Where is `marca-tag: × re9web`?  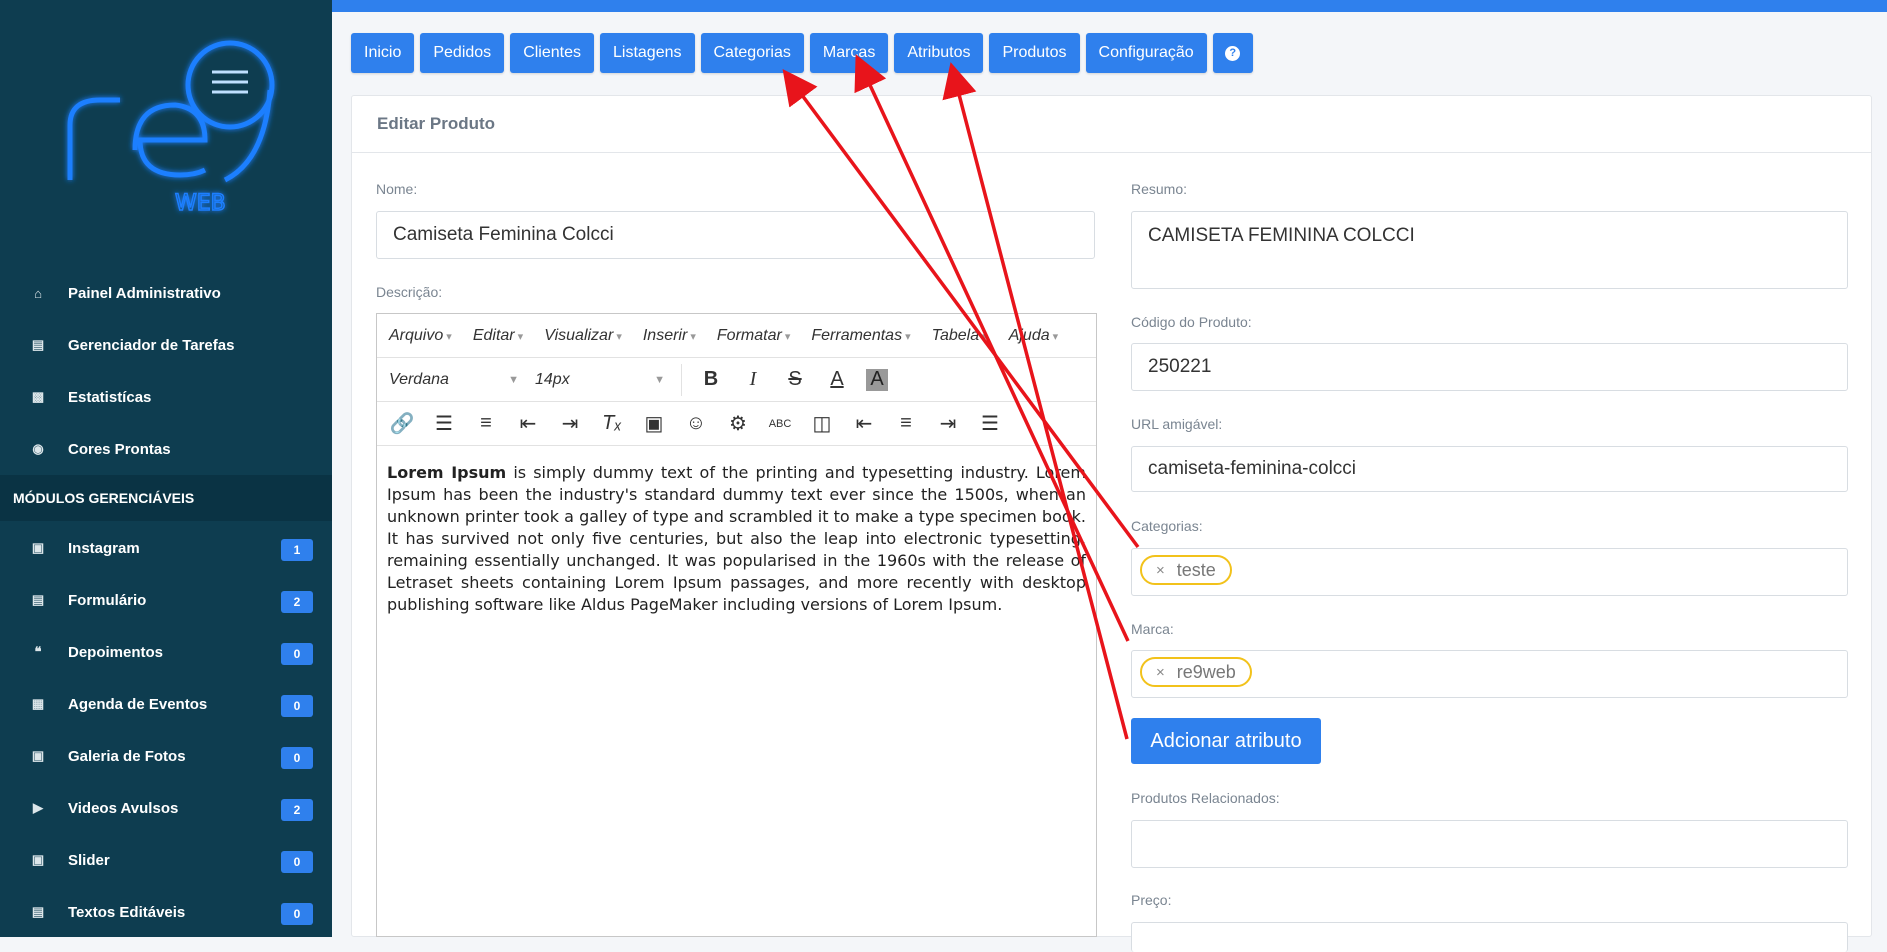
marca-tag: × re9web is located at coordinates (1196, 672).